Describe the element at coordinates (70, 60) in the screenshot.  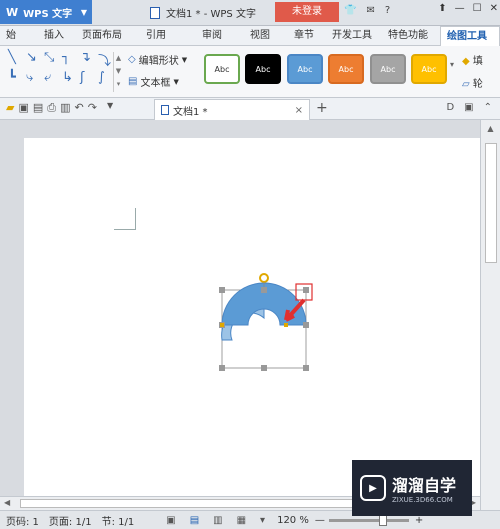
I see `elbow-connector-icon: ┐` at that location.